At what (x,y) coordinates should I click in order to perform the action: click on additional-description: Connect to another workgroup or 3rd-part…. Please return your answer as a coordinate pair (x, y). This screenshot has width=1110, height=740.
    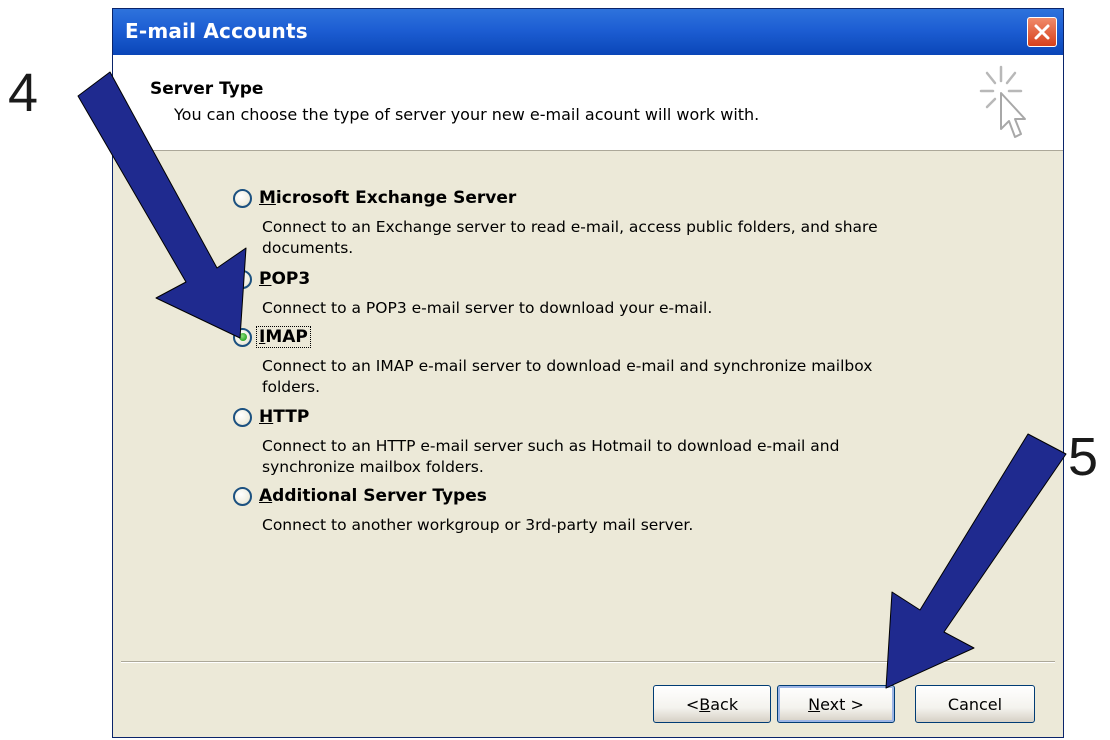
    Looking at the image, I should click on (478, 525).